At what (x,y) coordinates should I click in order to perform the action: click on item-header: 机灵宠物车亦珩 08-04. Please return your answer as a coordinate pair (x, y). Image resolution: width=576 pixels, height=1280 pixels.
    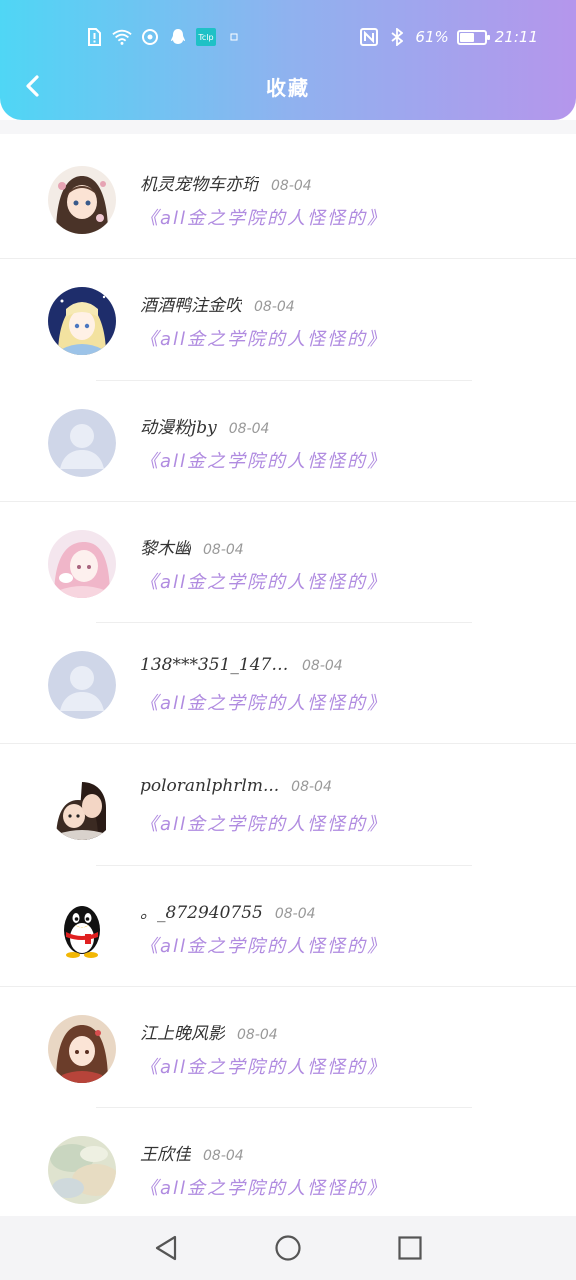
    Looking at the image, I should click on (226, 182).